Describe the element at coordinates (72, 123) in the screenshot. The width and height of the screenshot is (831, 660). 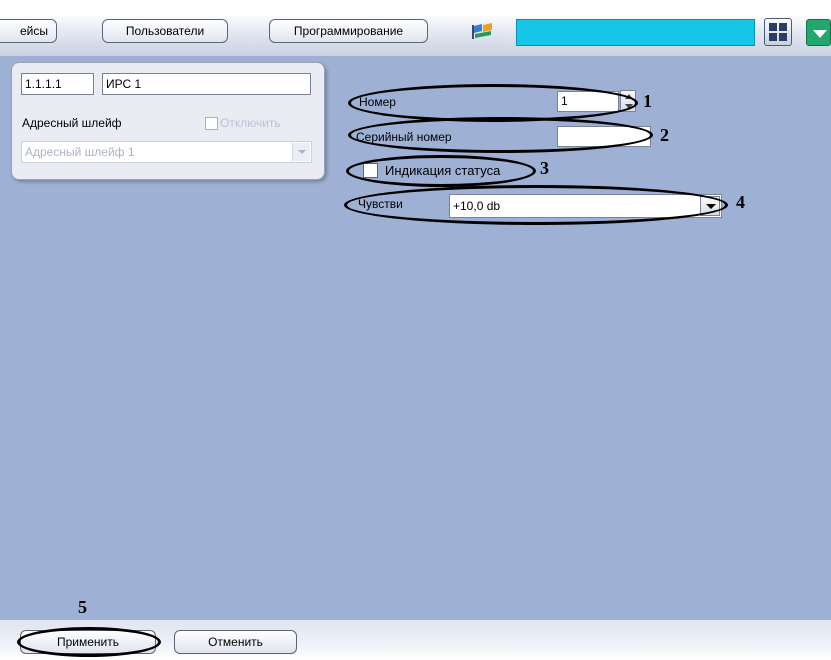
I see `loop-label: Адресный шлейф` at that location.